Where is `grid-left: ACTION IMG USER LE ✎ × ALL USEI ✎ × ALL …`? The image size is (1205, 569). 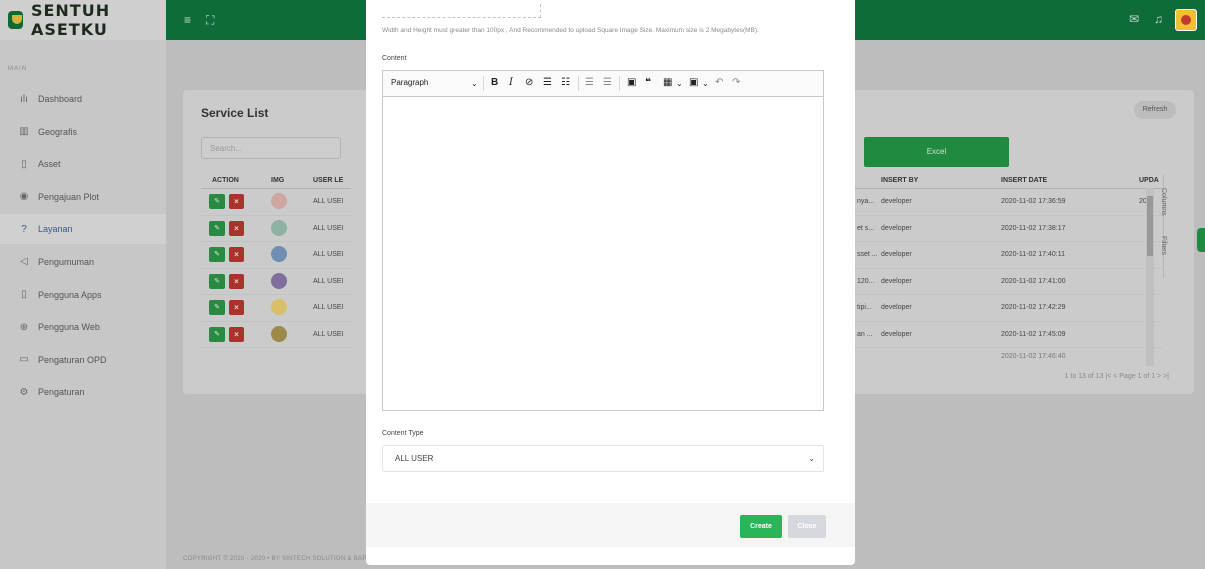
grid-left: ACTION IMG USER LE ✎ × ALL USEI ✎ × ALL … is located at coordinates (276, 269).